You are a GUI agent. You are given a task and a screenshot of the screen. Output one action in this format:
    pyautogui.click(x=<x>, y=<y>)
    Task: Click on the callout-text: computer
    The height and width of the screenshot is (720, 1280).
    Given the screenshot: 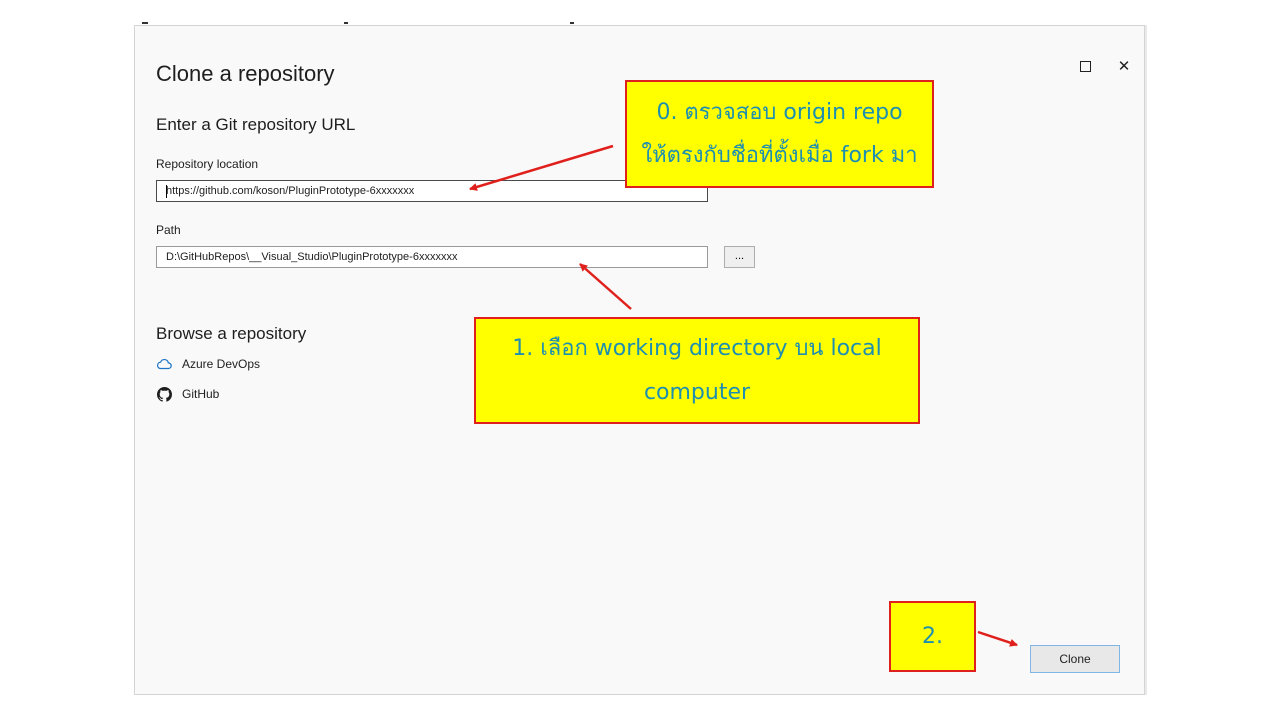 What is the action you would take?
    pyautogui.click(x=697, y=392)
    